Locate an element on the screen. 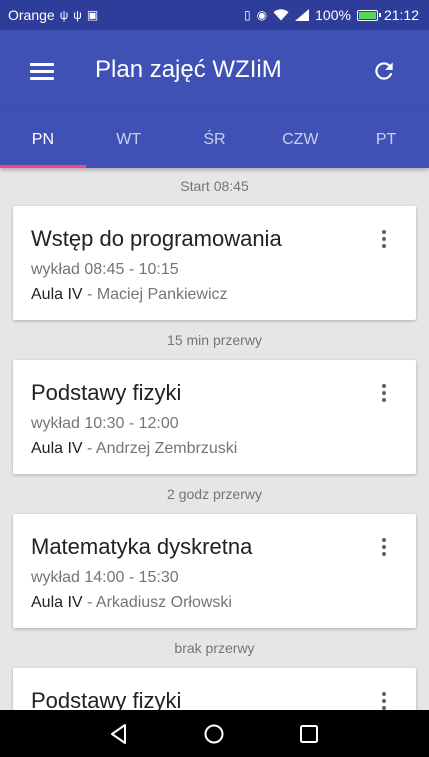  clock-time: 21:12 is located at coordinates (401, 15).